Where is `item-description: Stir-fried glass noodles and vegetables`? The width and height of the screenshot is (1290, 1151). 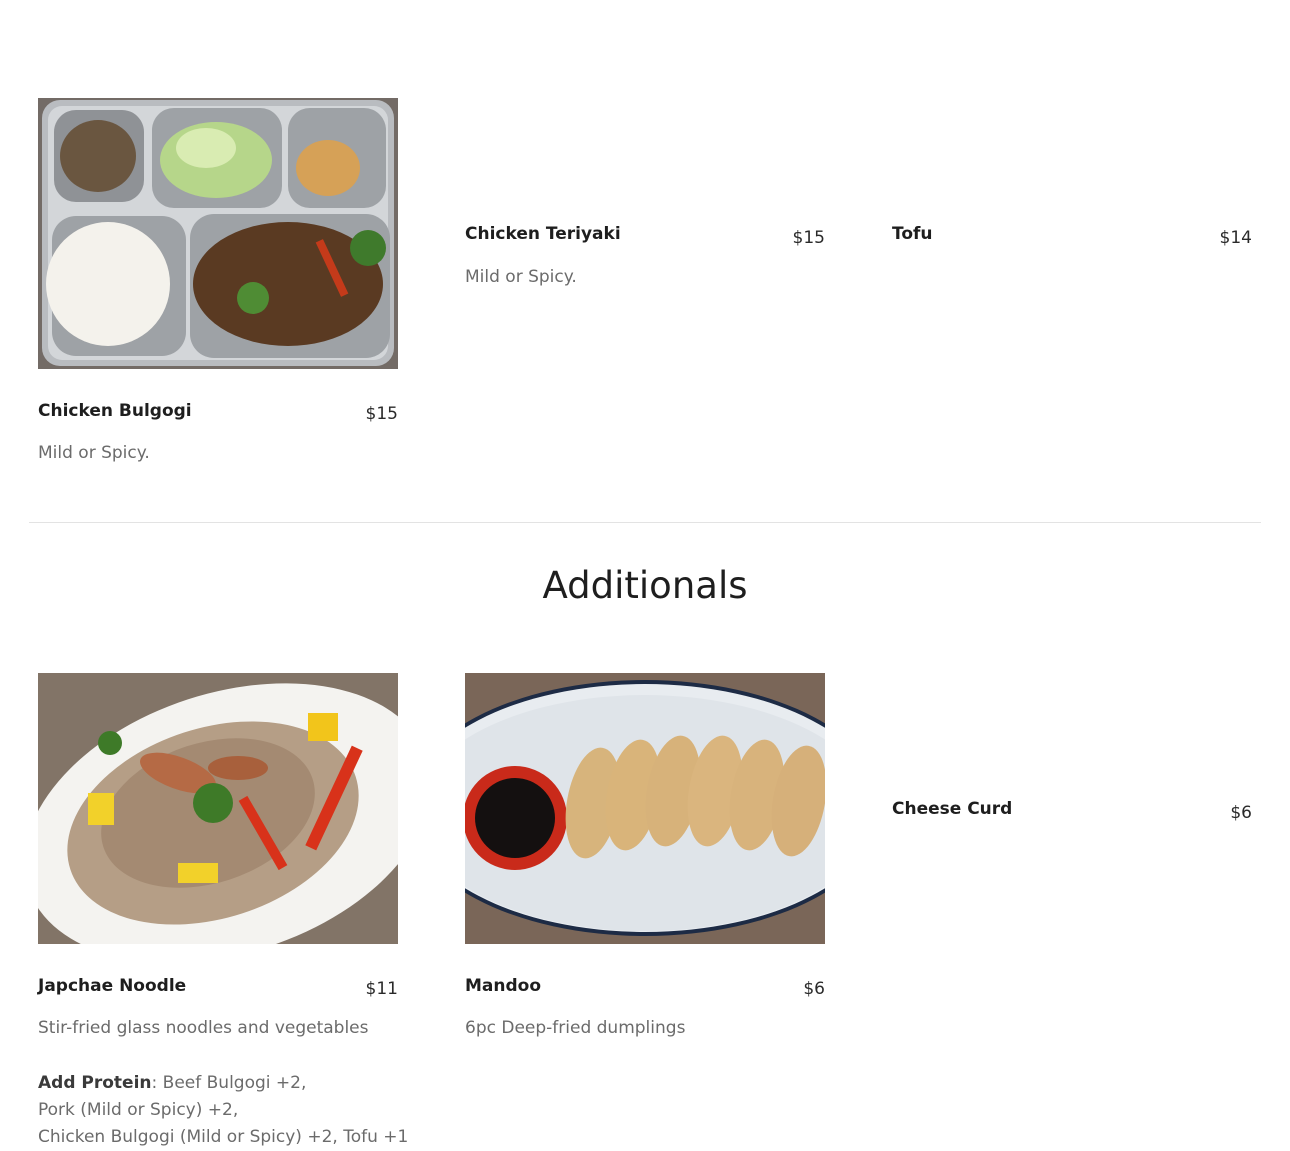
item-description: Stir-fried glass noodles and vegetables is located at coordinates (203, 1028).